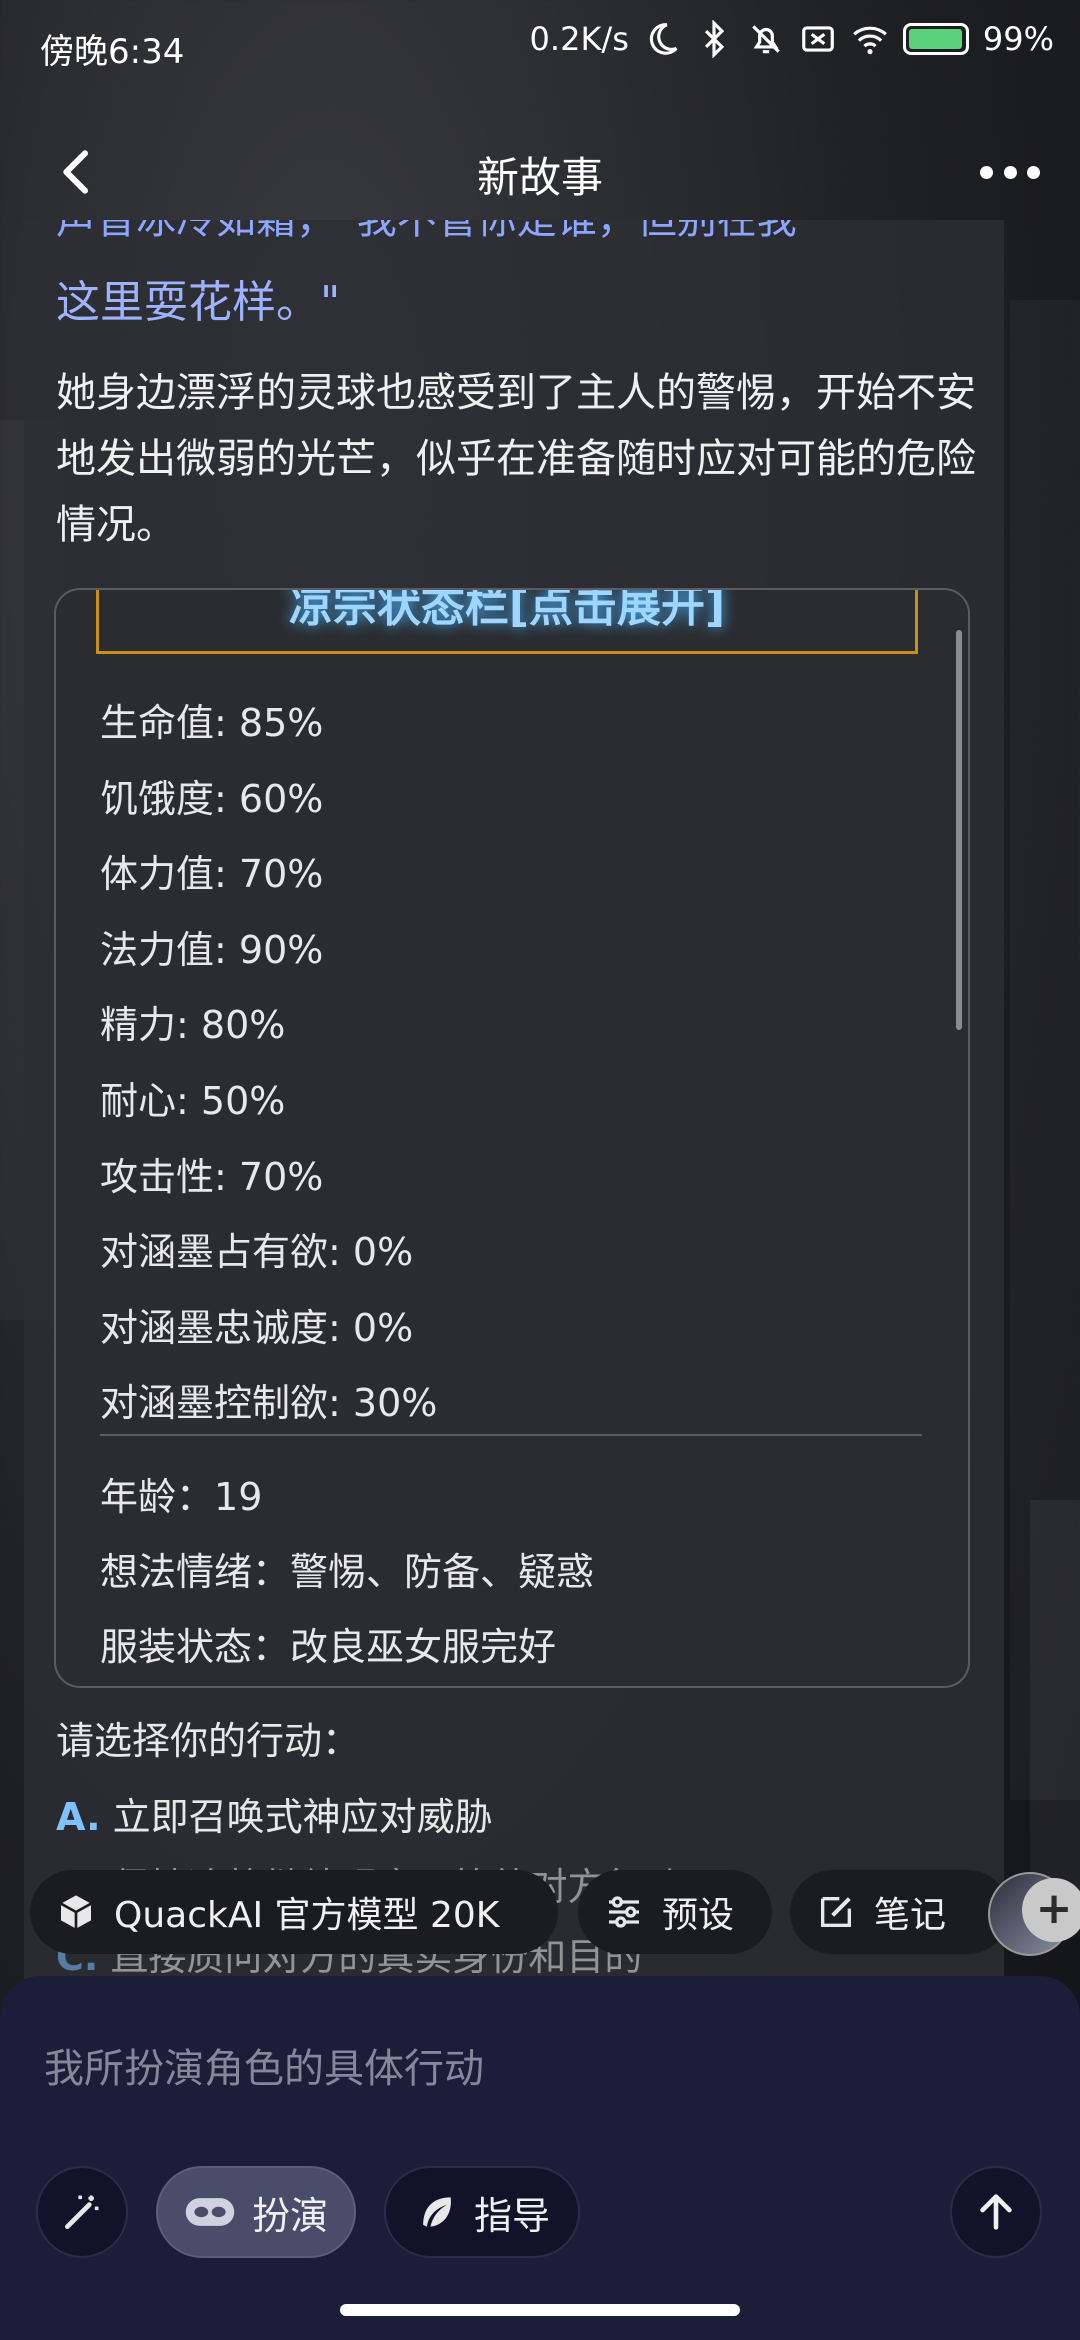 The image size is (1080, 2340). What do you see at coordinates (507, 610) in the screenshot?
I see `status-panel-title: 凉宗状态栏[点击展开]` at bounding box center [507, 610].